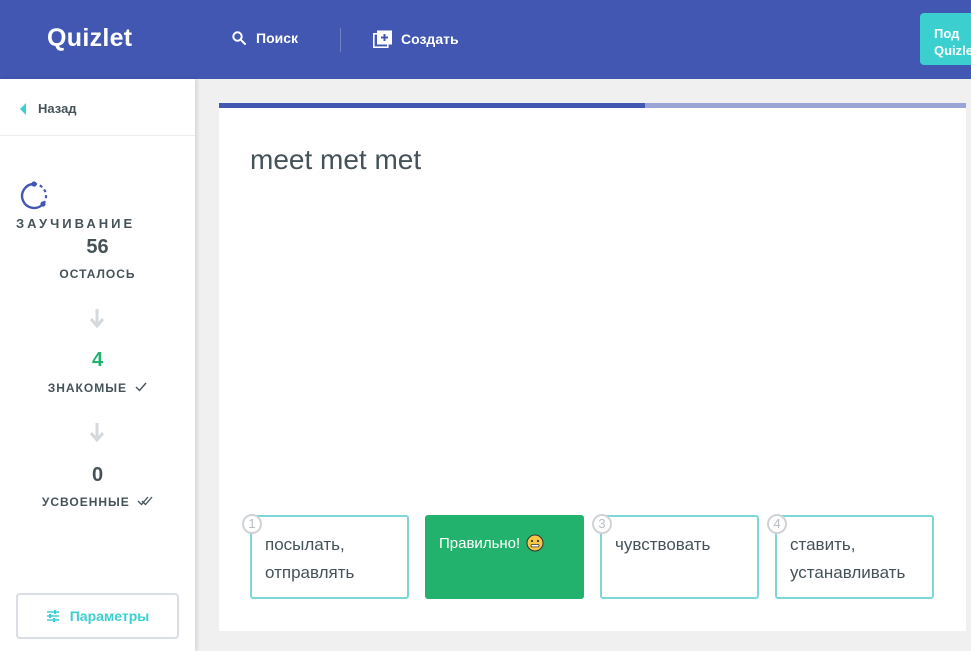  I want to click on answer-option-text: чувствовать, so click(663, 544).